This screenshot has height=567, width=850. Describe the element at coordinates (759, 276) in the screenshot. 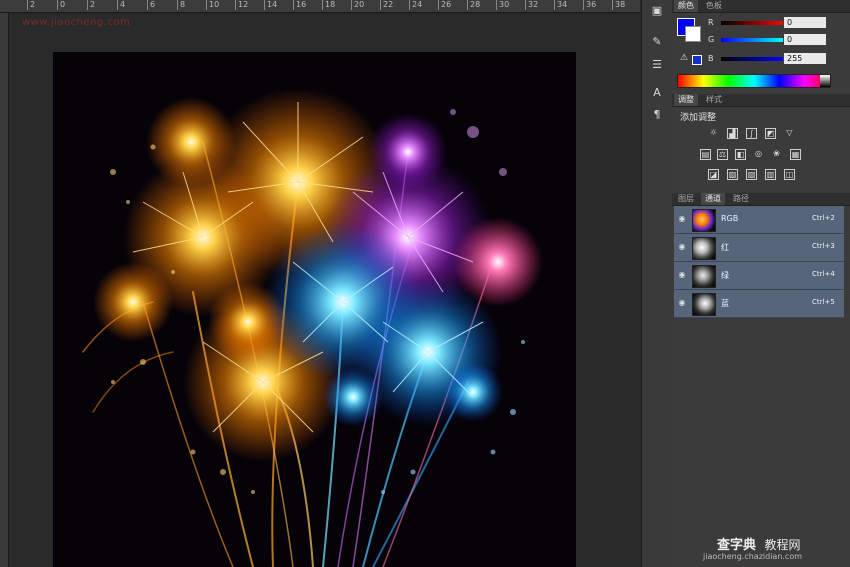

I see `channel-row-green: ◉ 绿 Ctrl+4` at that location.